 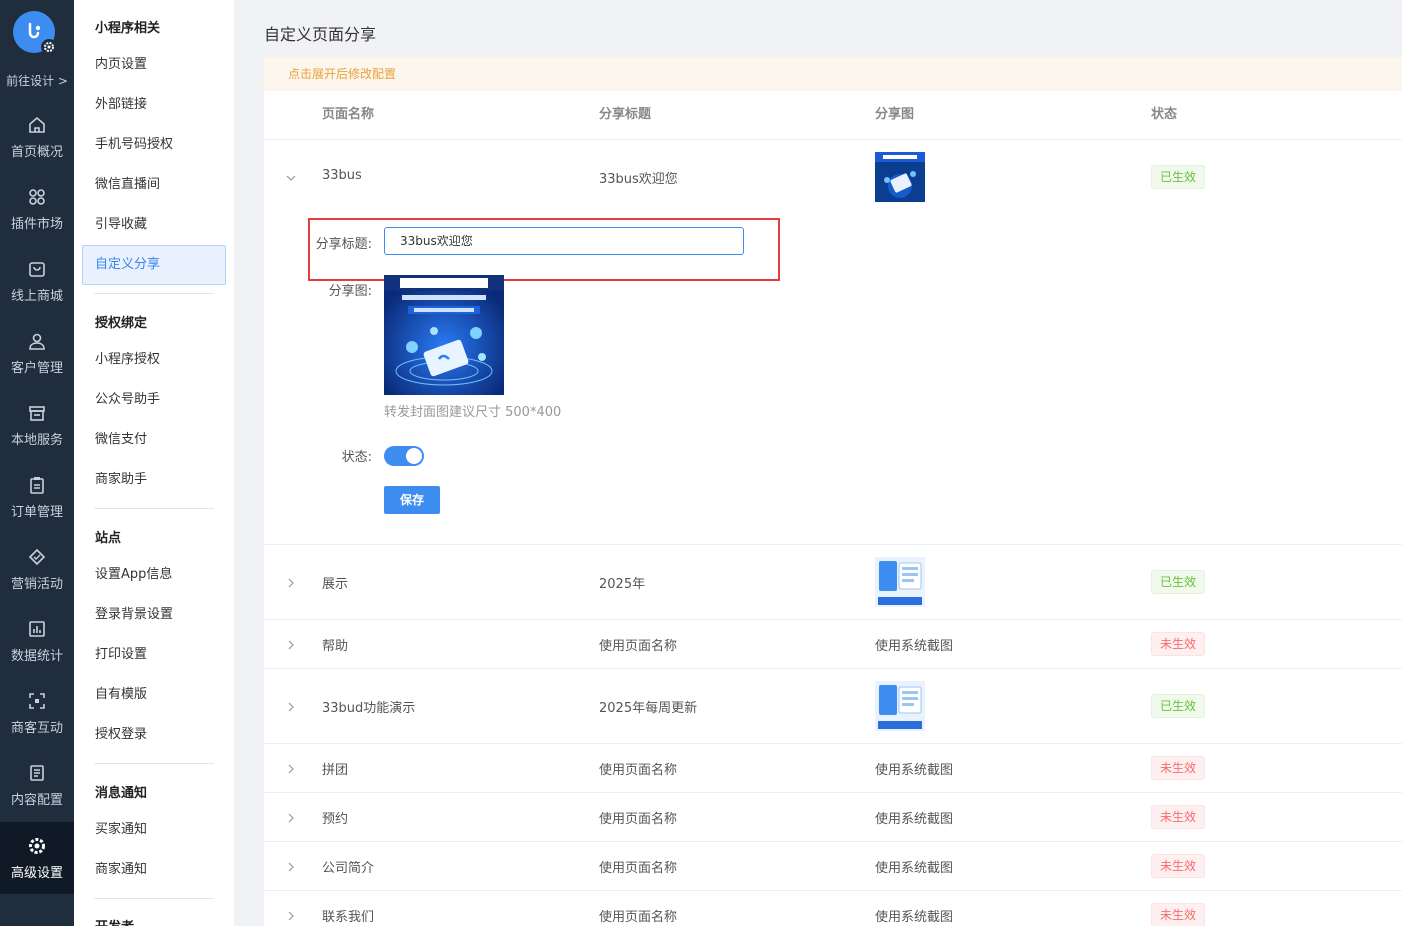 I want to click on share-image-label: 分享图:, so click(x=350, y=291).